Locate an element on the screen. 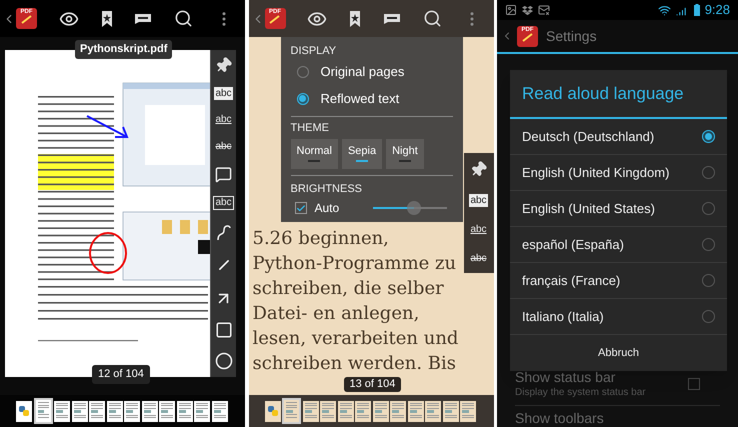 This screenshot has width=738, height=427. language-option: Italiano (Italia) is located at coordinates (618, 317).